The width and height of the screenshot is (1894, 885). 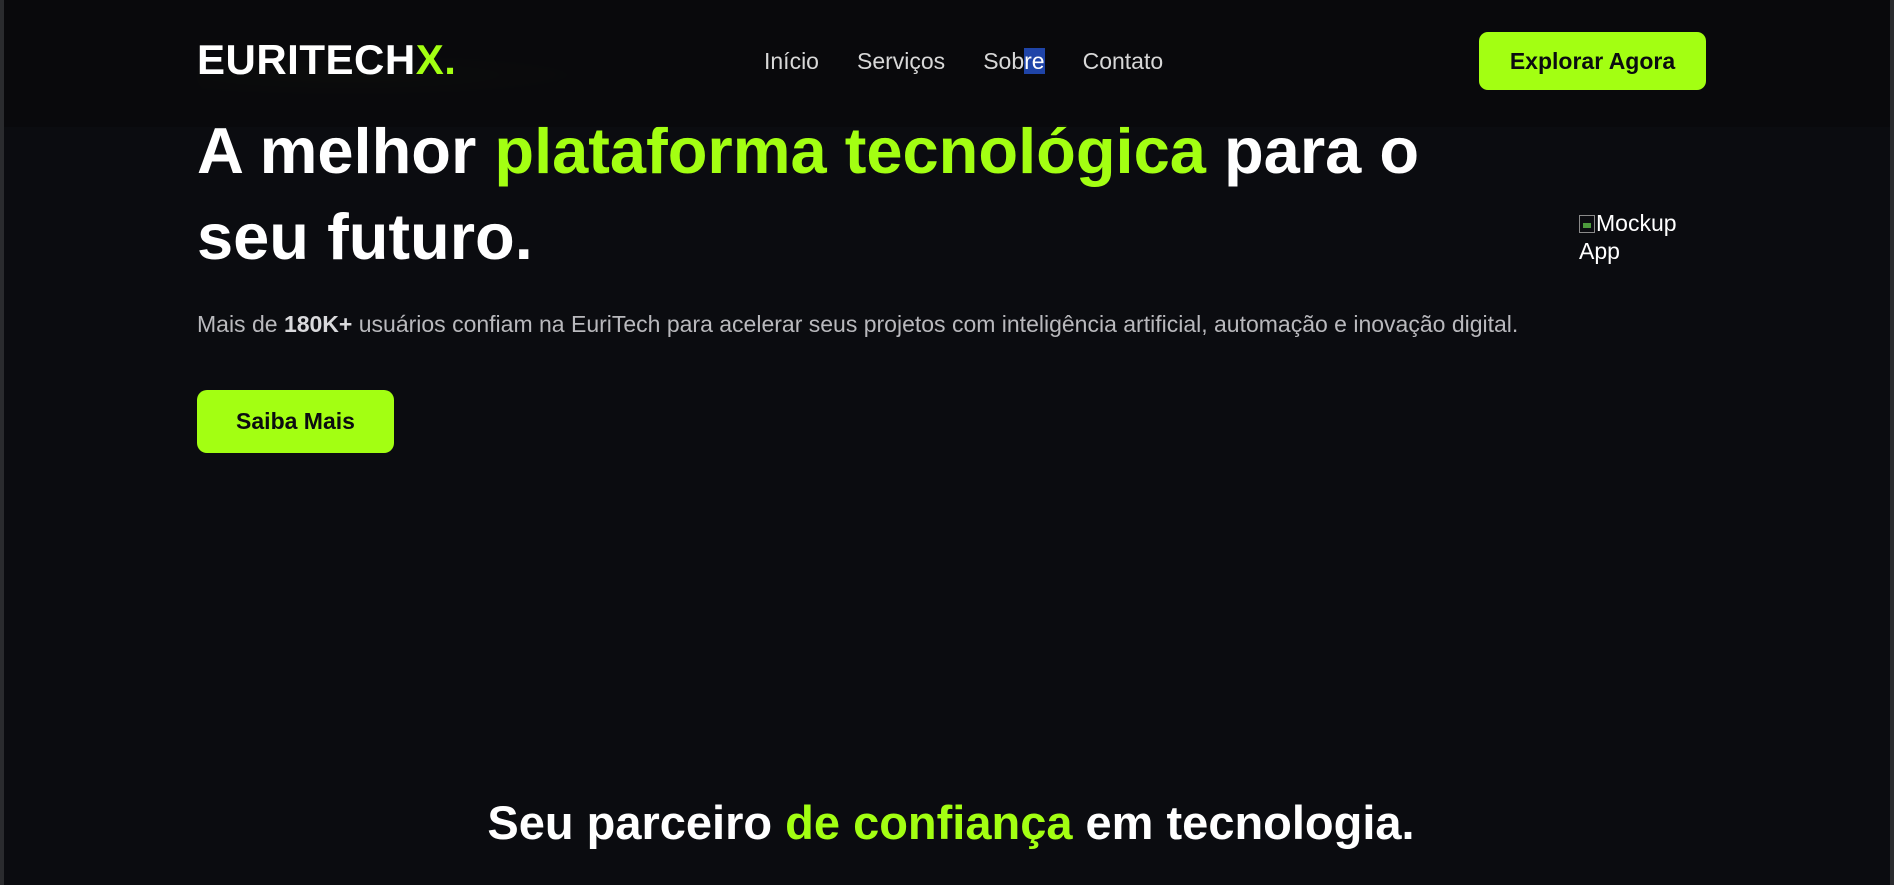 I want to click on nav-link-contato: Contato, so click(x=1123, y=61).